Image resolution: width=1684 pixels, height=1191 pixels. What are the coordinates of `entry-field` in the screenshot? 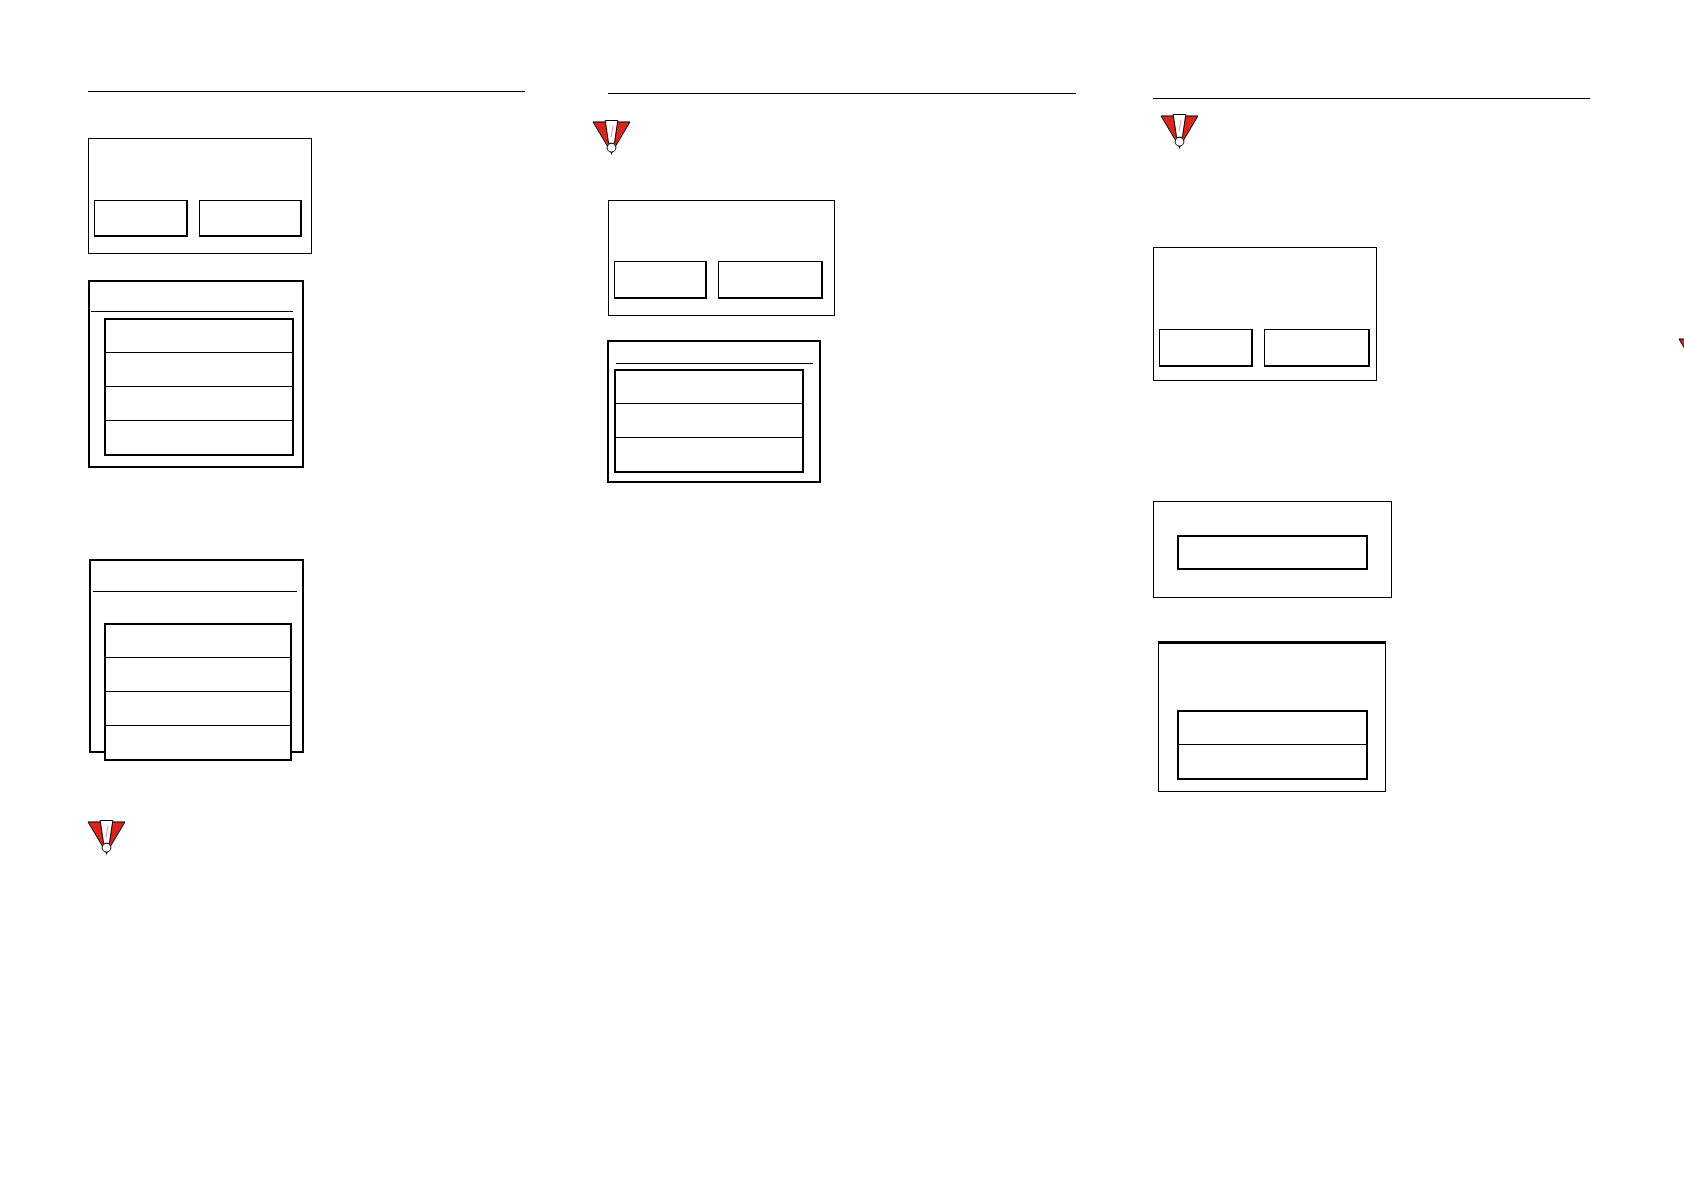 It's located at (1272, 552).